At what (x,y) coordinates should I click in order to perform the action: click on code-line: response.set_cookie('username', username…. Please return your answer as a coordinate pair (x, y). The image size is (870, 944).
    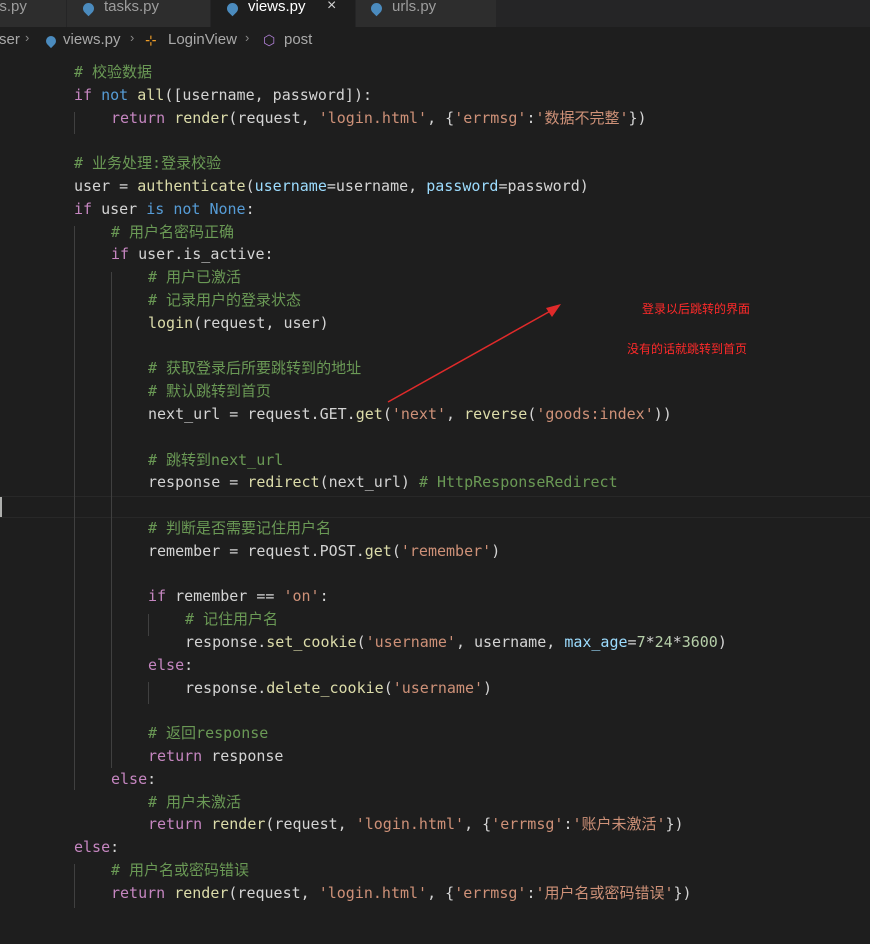
    Looking at the image, I should click on (456, 642).